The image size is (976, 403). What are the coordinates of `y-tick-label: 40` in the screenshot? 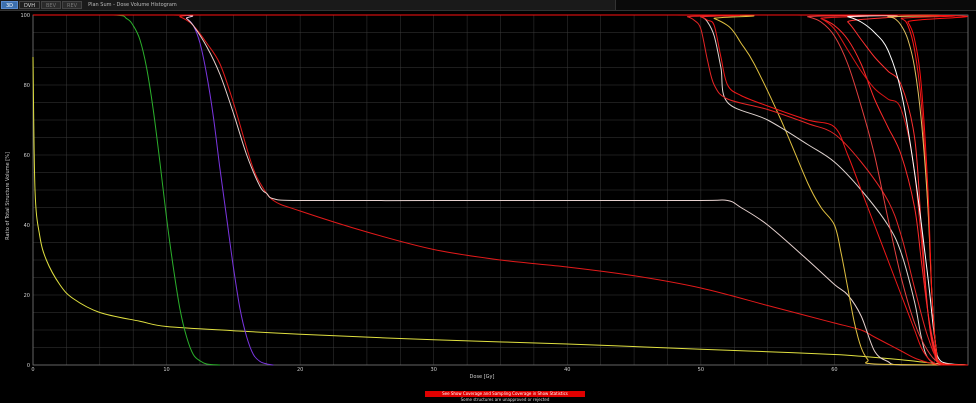 It's located at (27, 226).